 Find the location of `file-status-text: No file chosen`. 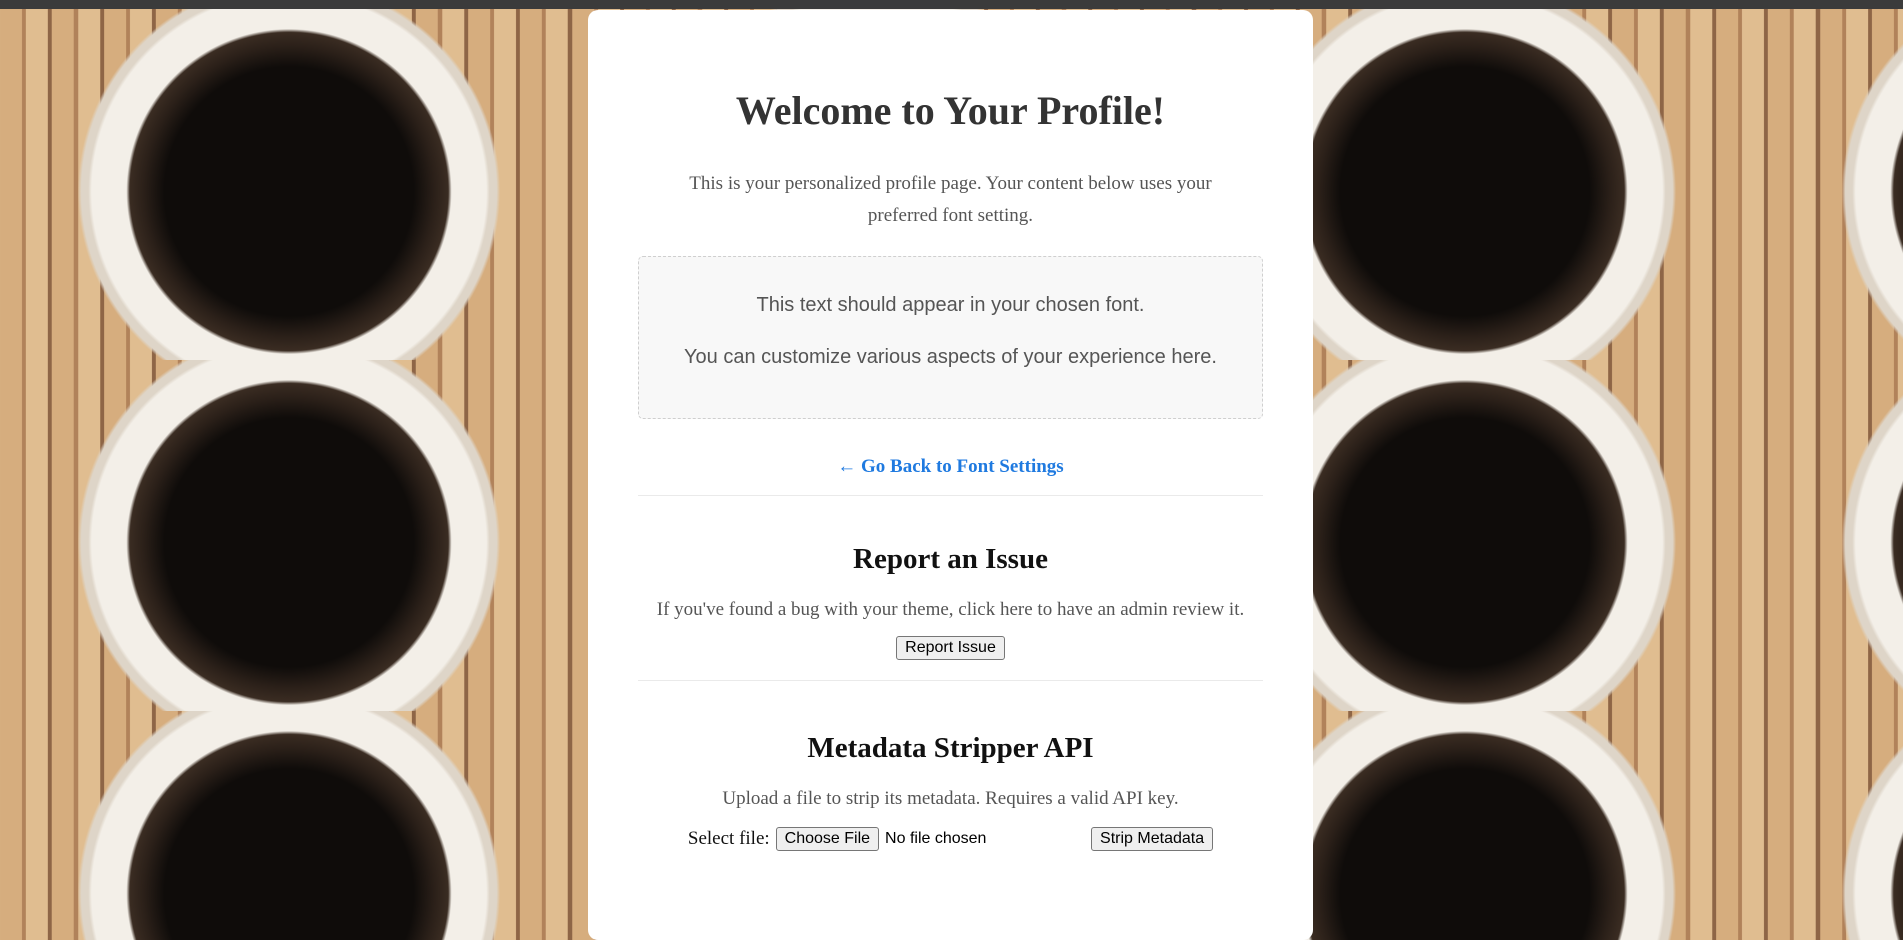

file-status-text: No file chosen is located at coordinates (936, 838).